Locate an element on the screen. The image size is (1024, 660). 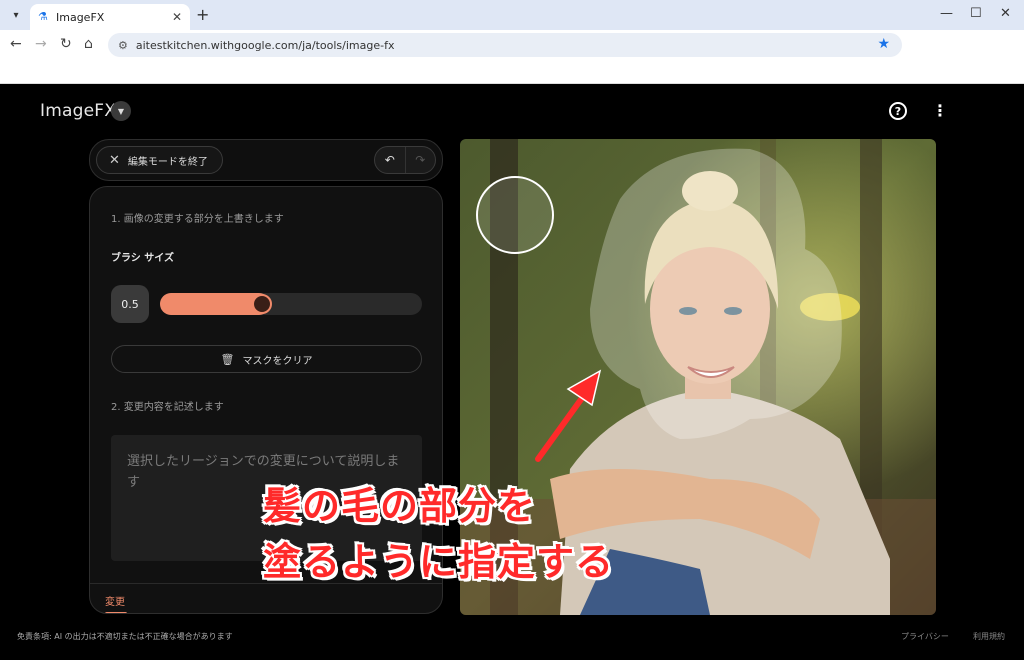
tab-change: 変更 is located at coordinates (115, 600).